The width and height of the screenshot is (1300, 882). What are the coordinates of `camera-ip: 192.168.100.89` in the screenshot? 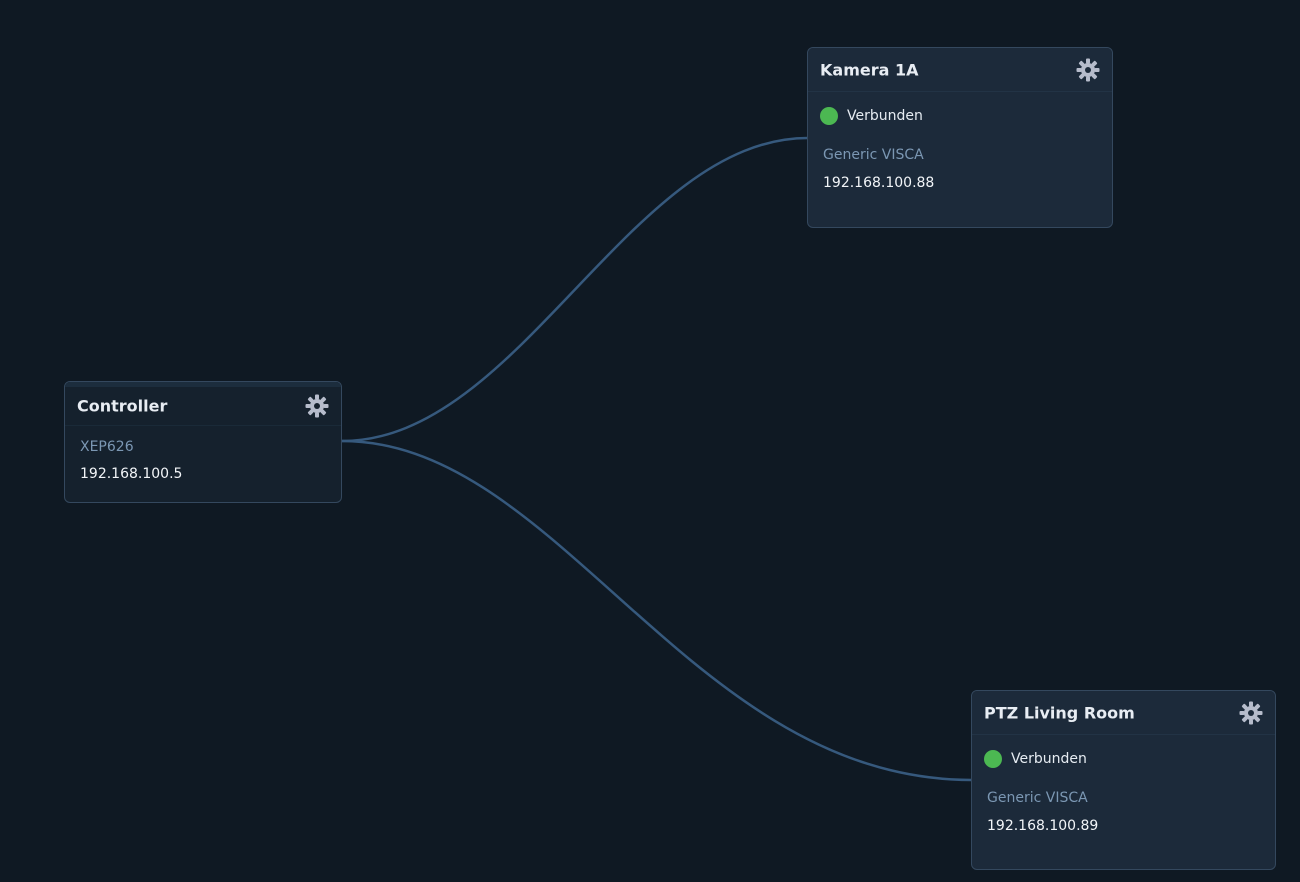 It's located at (1043, 826).